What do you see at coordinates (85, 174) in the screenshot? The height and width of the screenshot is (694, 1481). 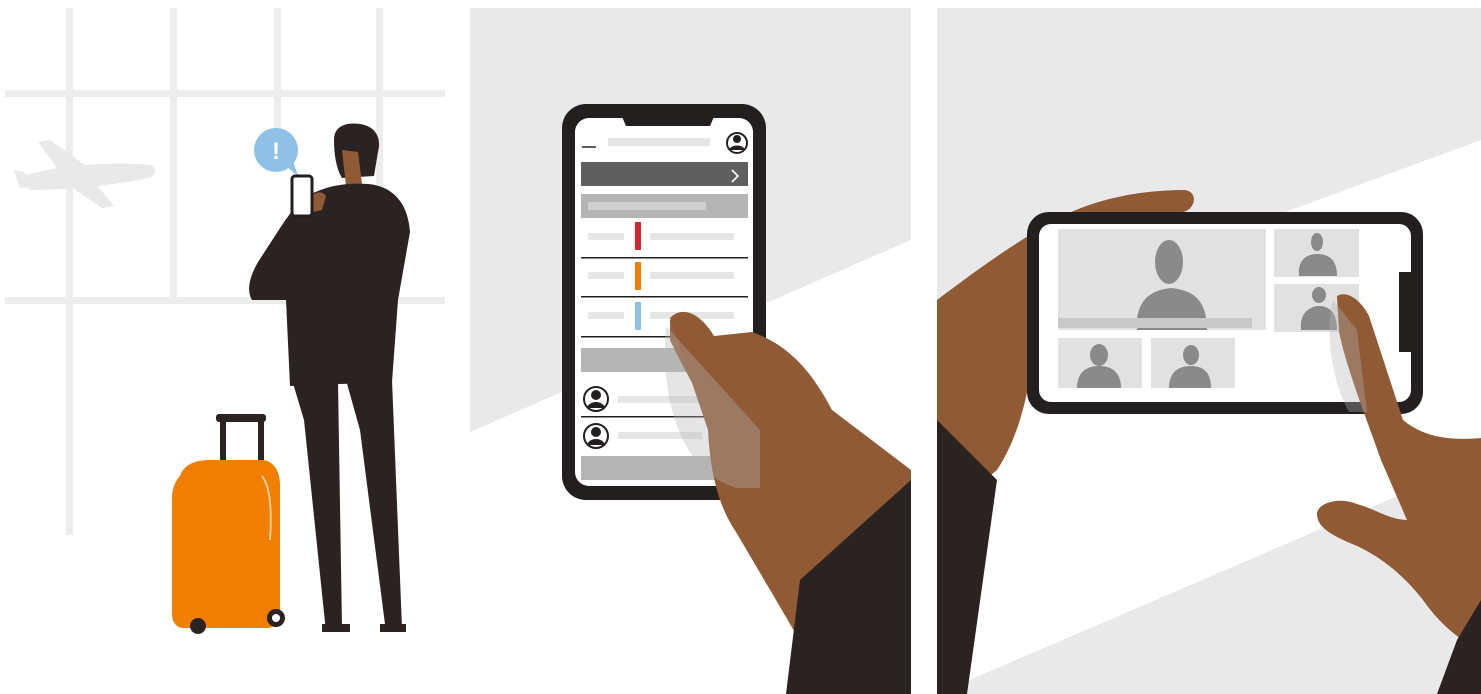 I see `airplane-icon` at bounding box center [85, 174].